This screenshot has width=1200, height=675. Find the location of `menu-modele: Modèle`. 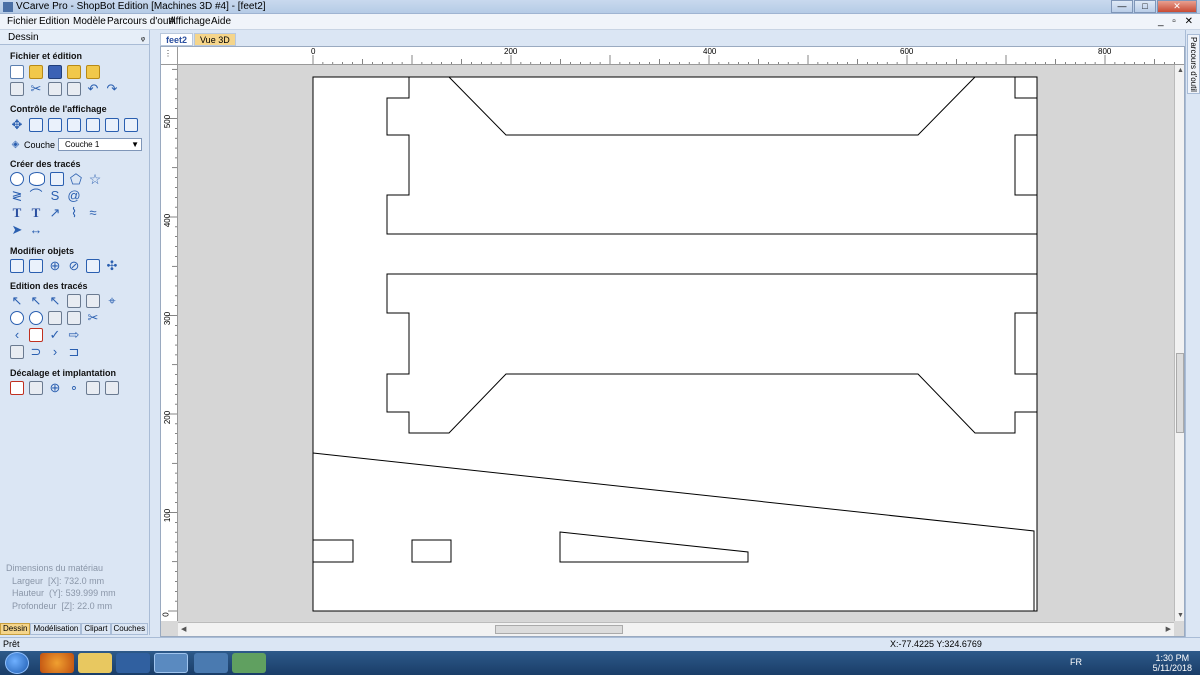

menu-modele: Modèle is located at coordinates (89, 21).